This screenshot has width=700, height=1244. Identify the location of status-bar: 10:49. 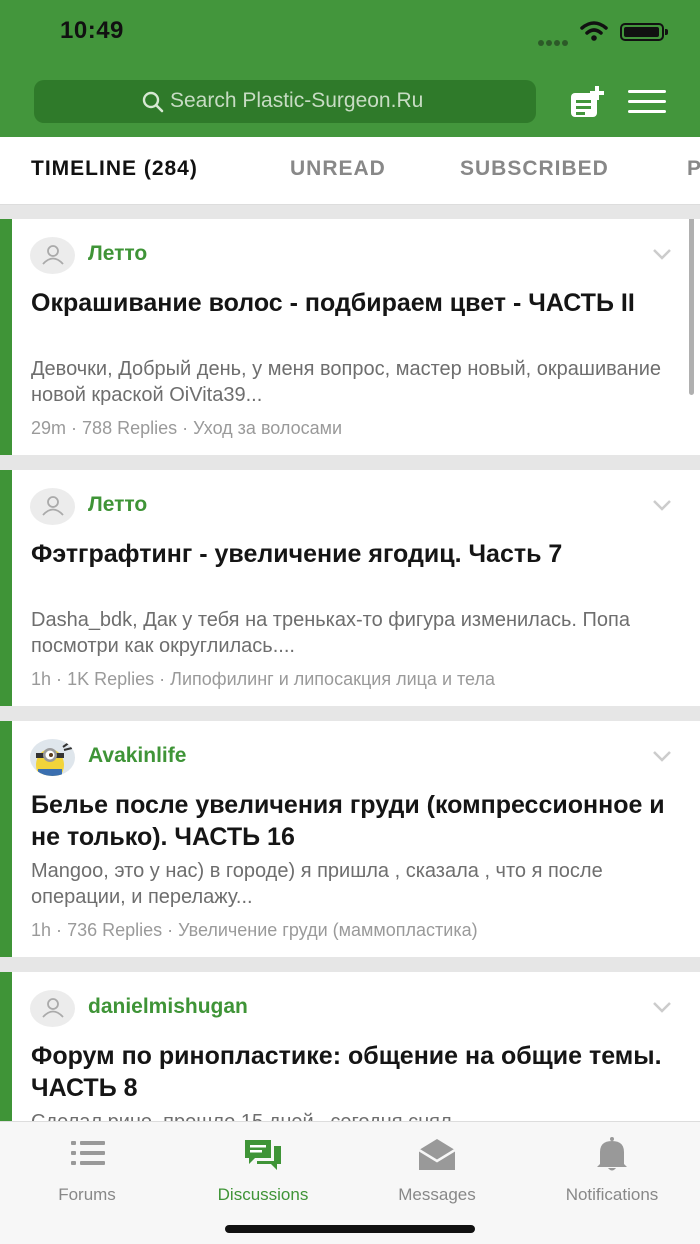
(350, 32).